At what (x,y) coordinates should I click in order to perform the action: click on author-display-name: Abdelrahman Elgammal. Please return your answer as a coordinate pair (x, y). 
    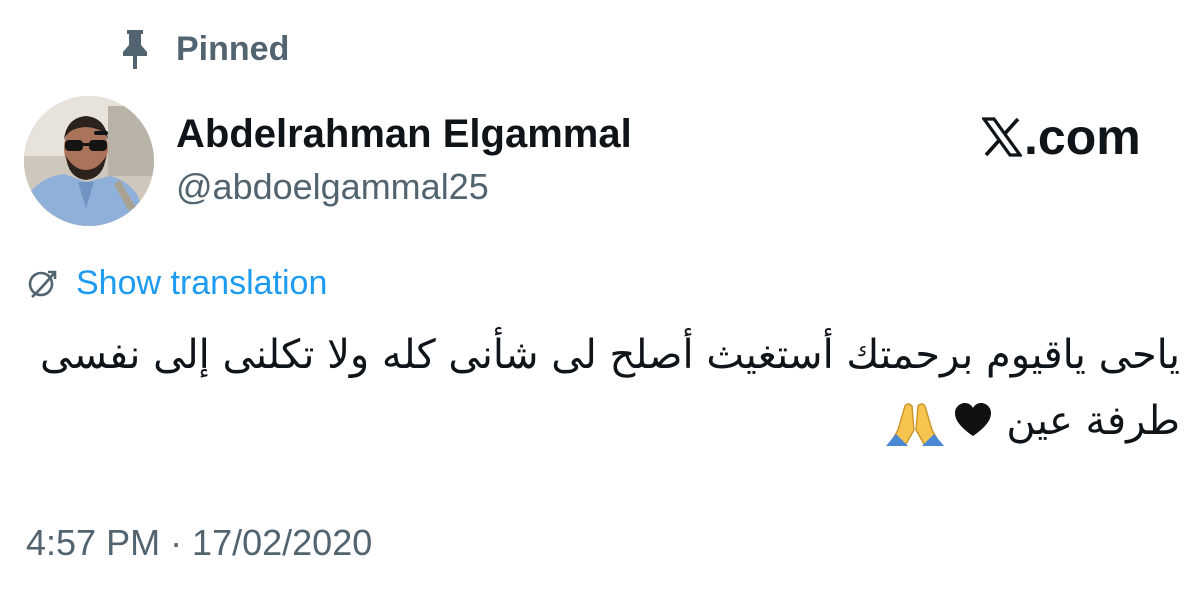
    Looking at the image, I should click on (404, 134).